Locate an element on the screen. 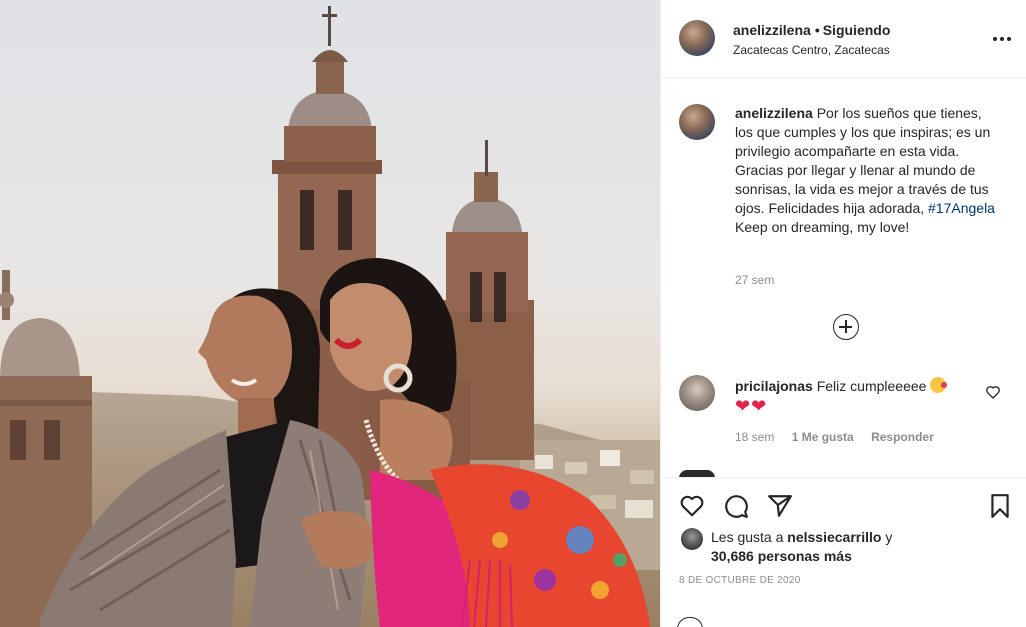 This screenshot has width=1026, height=627. comment-like-icon is located at coordinates (993, 392).